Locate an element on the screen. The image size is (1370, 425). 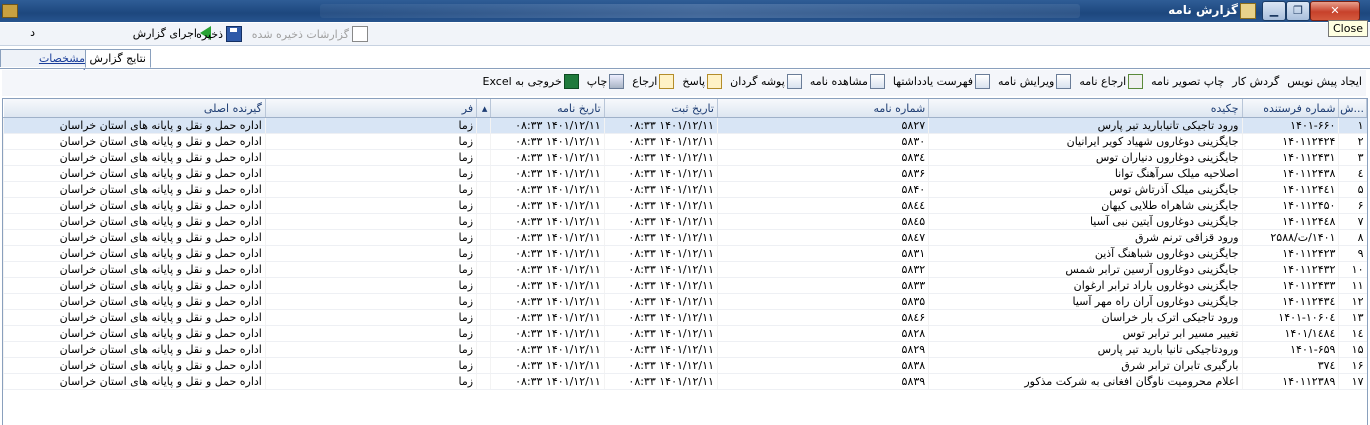
action-button-4: پوشه گردان is located at coordinates (766, 81).